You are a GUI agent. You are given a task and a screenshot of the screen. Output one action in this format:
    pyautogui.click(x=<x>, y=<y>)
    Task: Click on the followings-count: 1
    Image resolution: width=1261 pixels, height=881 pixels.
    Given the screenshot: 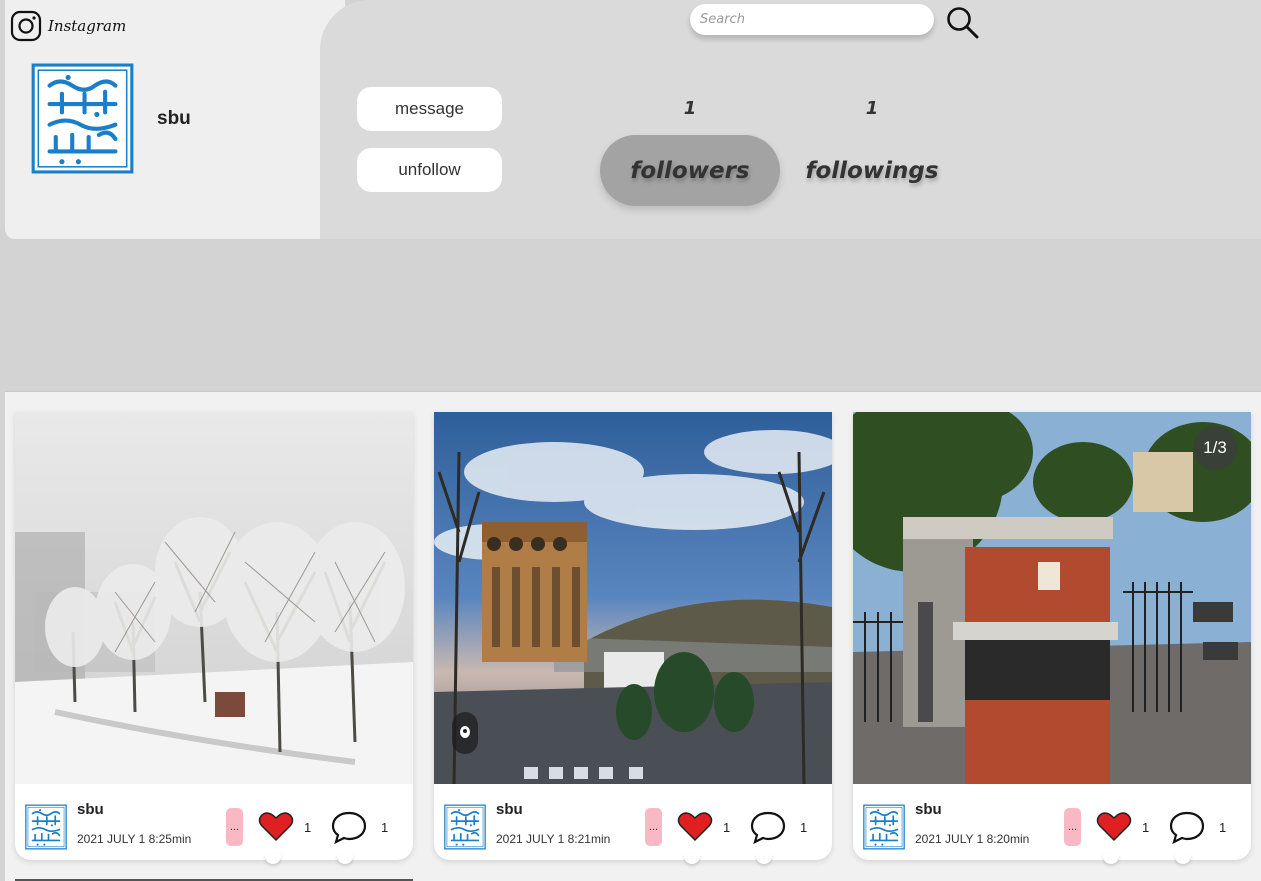 What is the action you would take?
    pyautogui.click(x=872, y=108)
    